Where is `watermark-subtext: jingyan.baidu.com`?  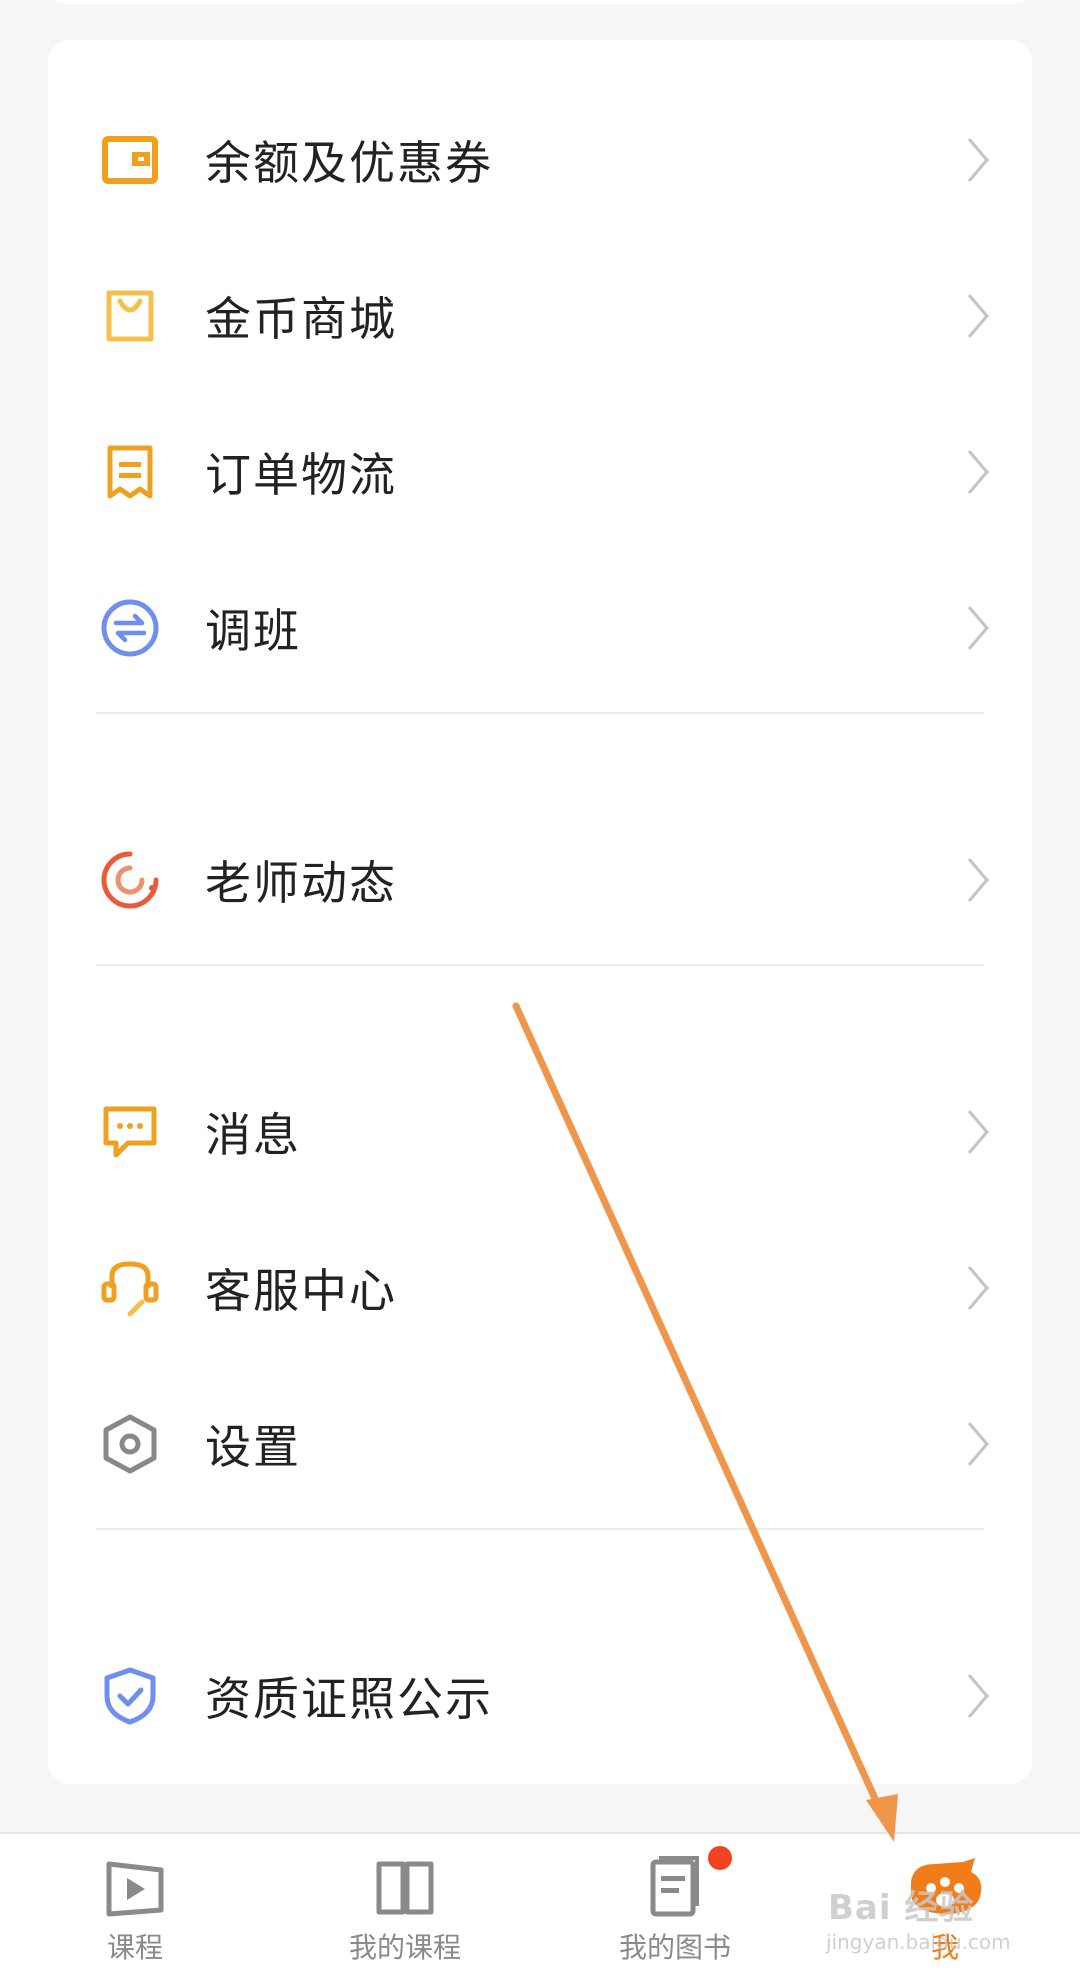
watermark-subtext: jingyan.baidu.com is located at coordinates (918, 1942).